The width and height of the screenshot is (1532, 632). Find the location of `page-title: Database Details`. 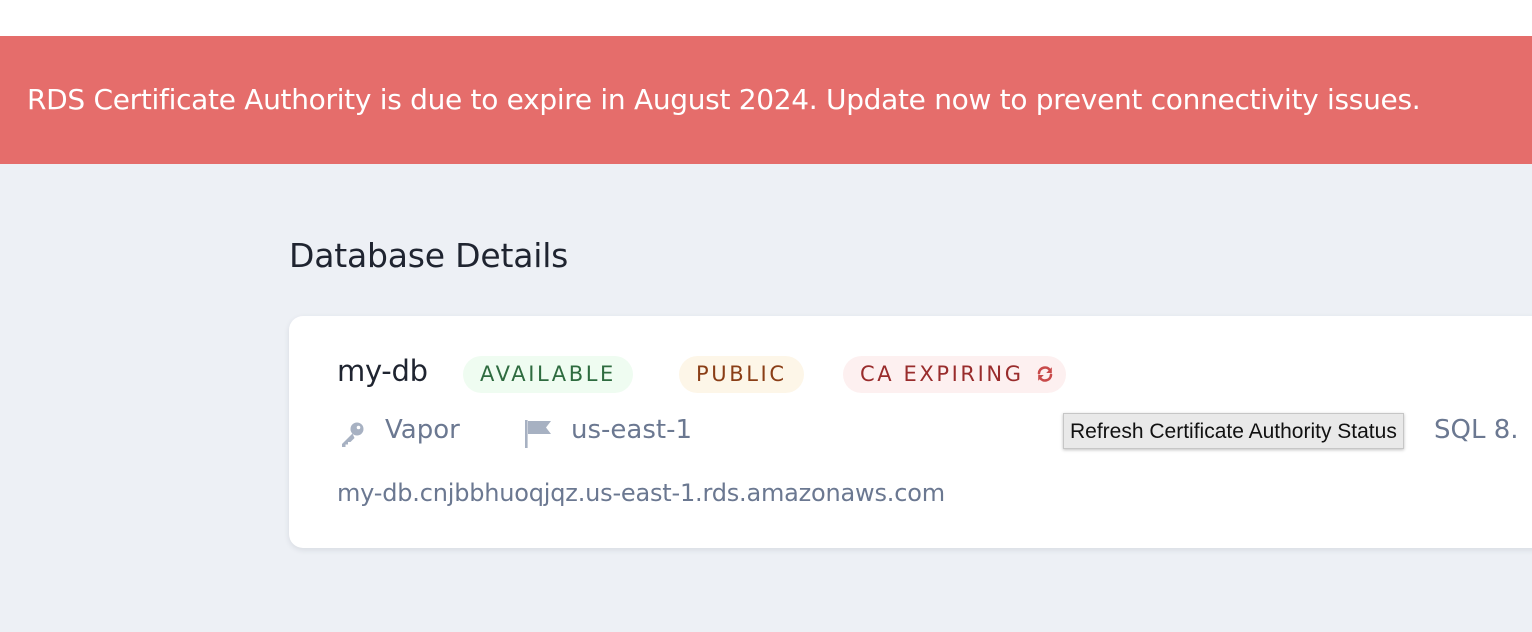

page-title: Database Details is located at coordinates (429, 255).